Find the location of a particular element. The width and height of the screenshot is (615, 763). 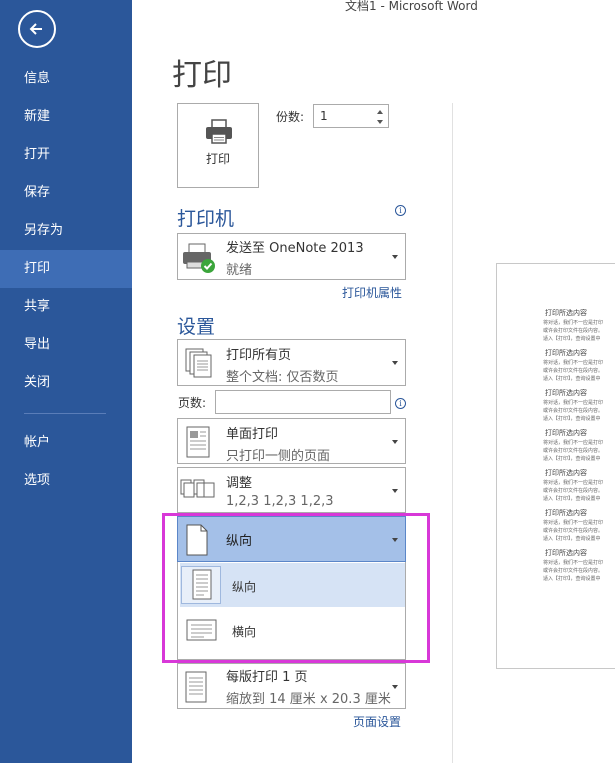

nav-account: 帐户 is located at coordinates (66, 443).